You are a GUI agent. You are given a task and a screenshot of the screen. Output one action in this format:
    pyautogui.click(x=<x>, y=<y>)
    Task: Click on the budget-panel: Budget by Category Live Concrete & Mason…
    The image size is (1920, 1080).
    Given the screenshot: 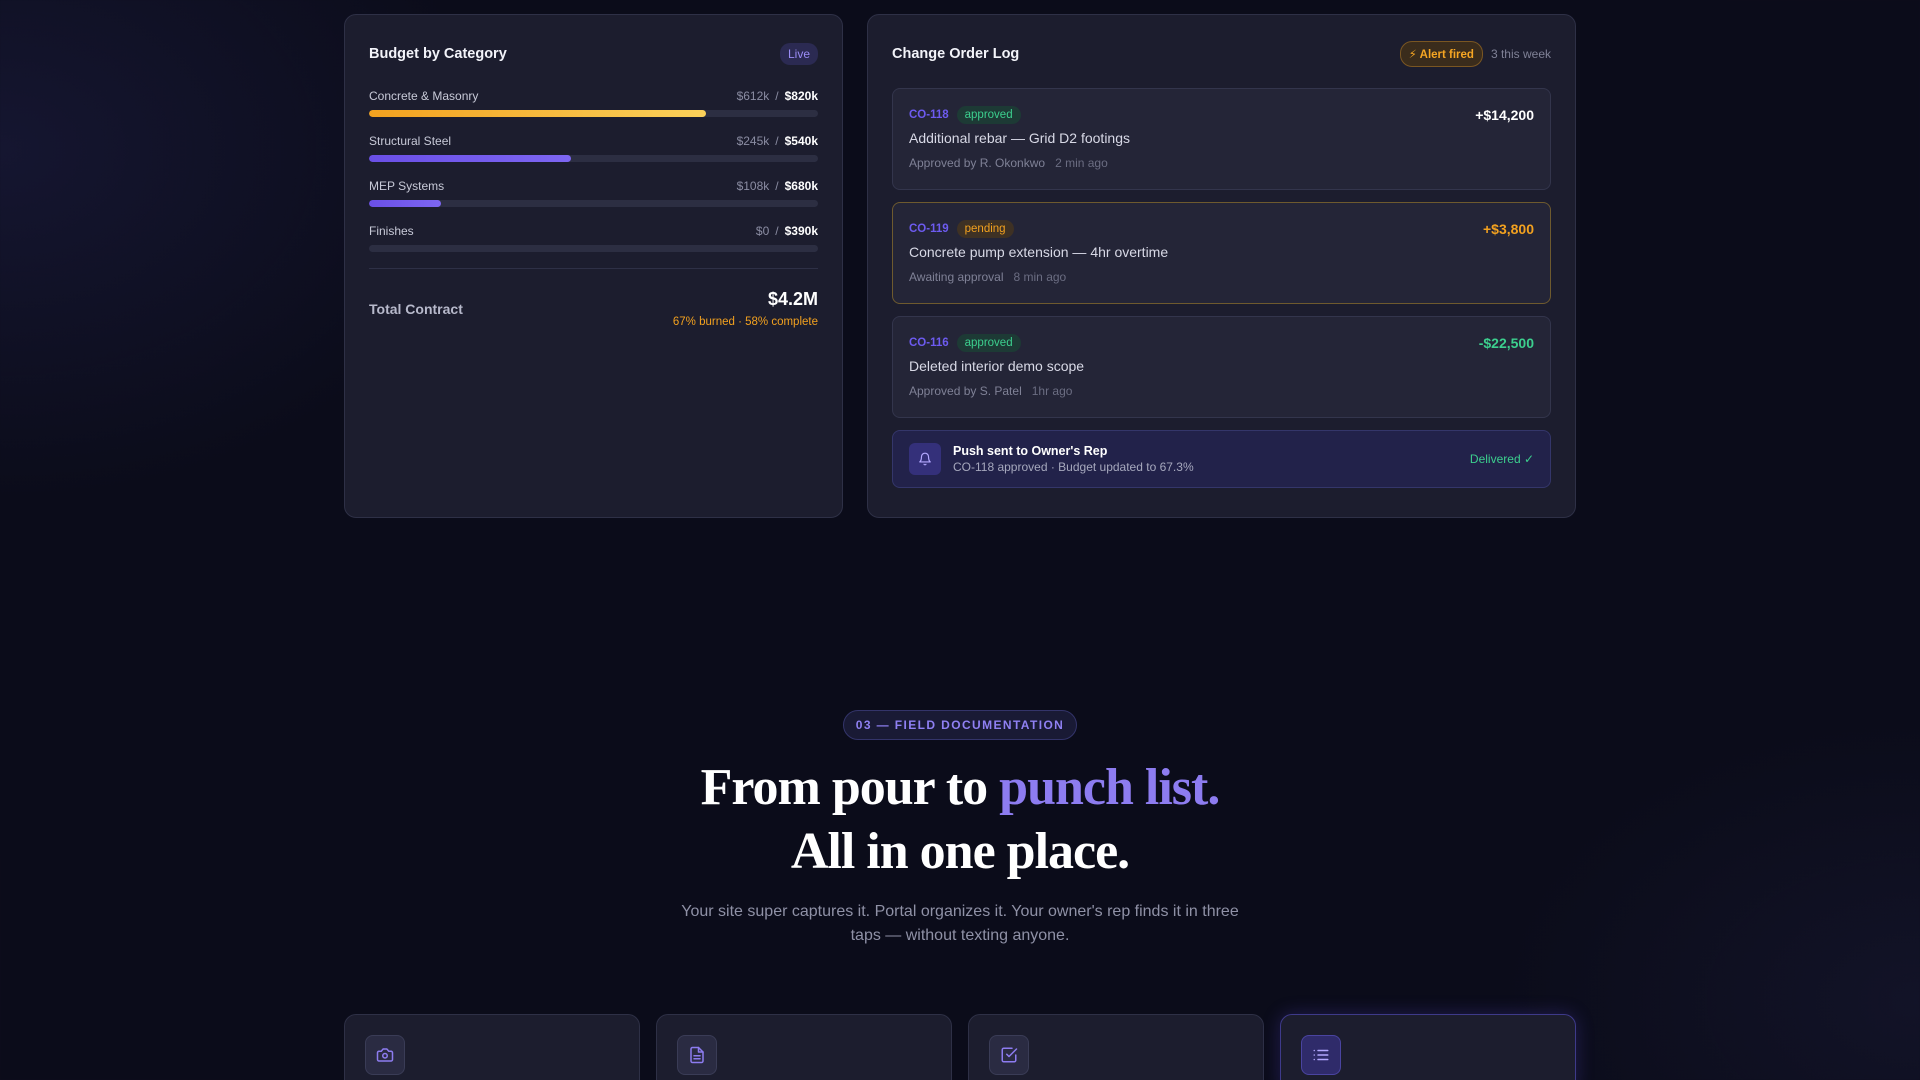 What is the action you would take?
    pyautogui.click(x=593, y=266)
    